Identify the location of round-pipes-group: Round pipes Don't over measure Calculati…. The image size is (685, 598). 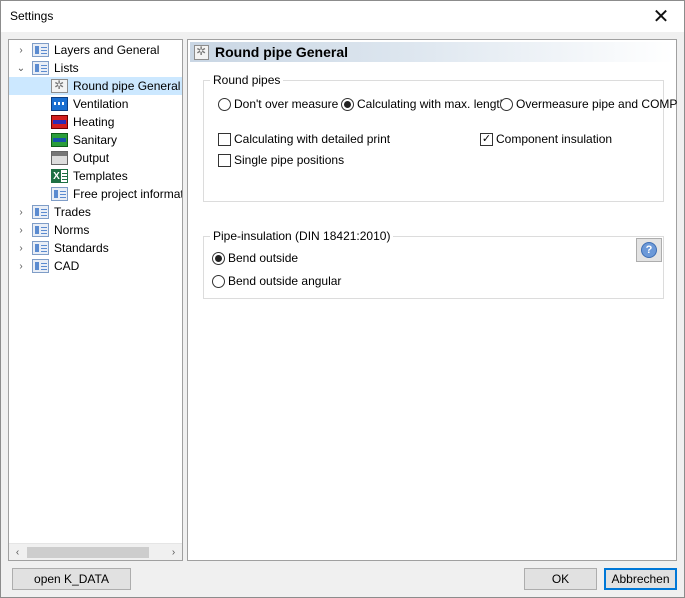
(440, 137).